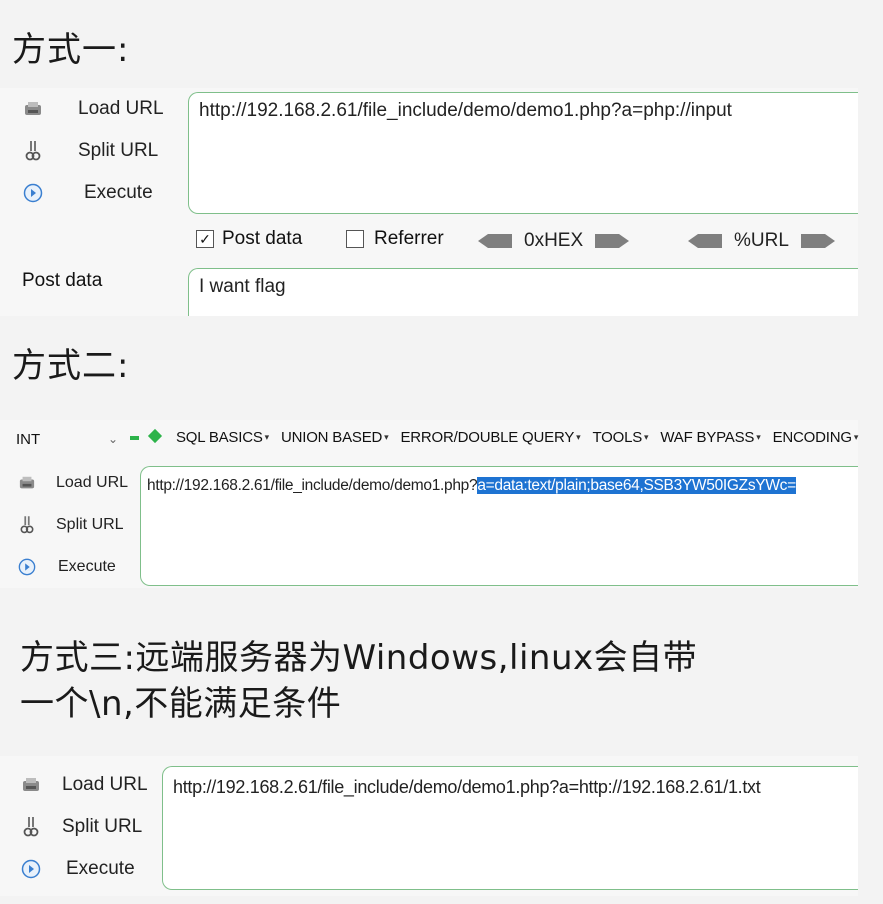 This screenshot has width=883, height=904. What do you see at coordinates (523, 292) in the screenshot?
I see `post-data-textarea: I want flag` at bounding box center [523, 292].